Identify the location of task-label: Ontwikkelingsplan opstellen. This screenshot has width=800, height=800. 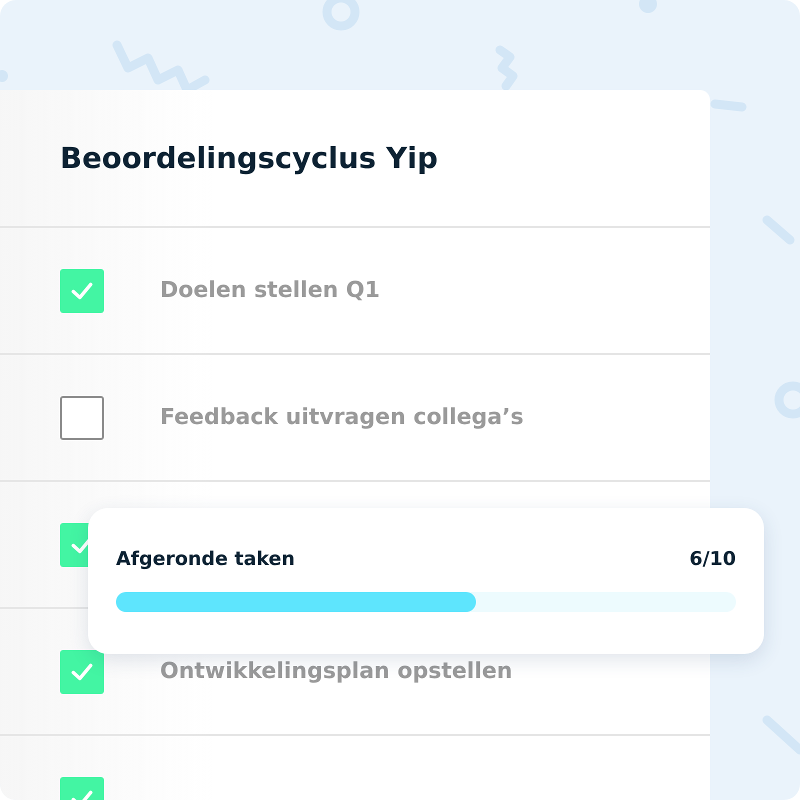
(336, 671).